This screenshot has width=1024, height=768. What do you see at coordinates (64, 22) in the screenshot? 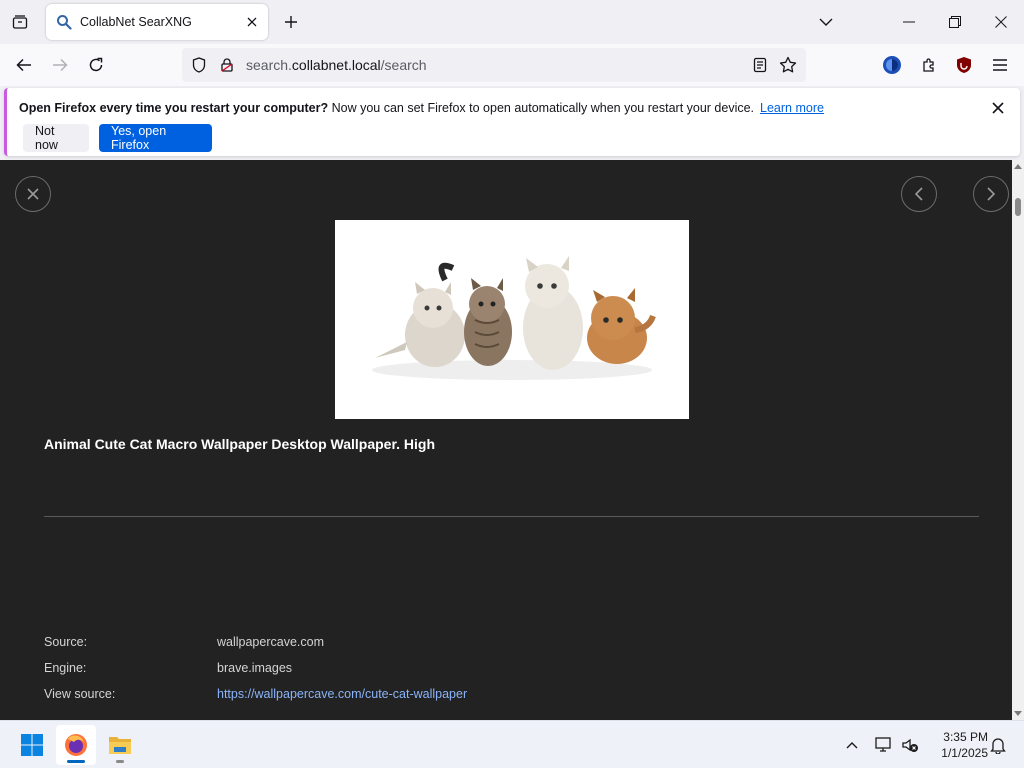
I see `search-icon` at bounding box center [64, 22].